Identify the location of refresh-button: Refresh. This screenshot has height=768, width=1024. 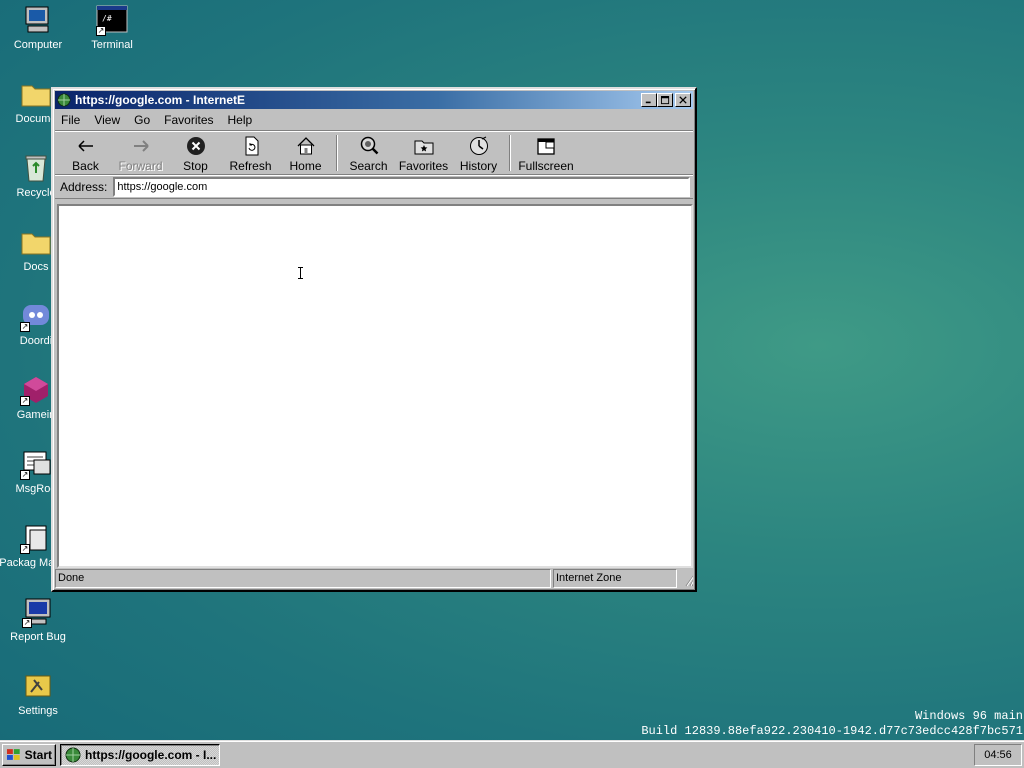
(250, 154).